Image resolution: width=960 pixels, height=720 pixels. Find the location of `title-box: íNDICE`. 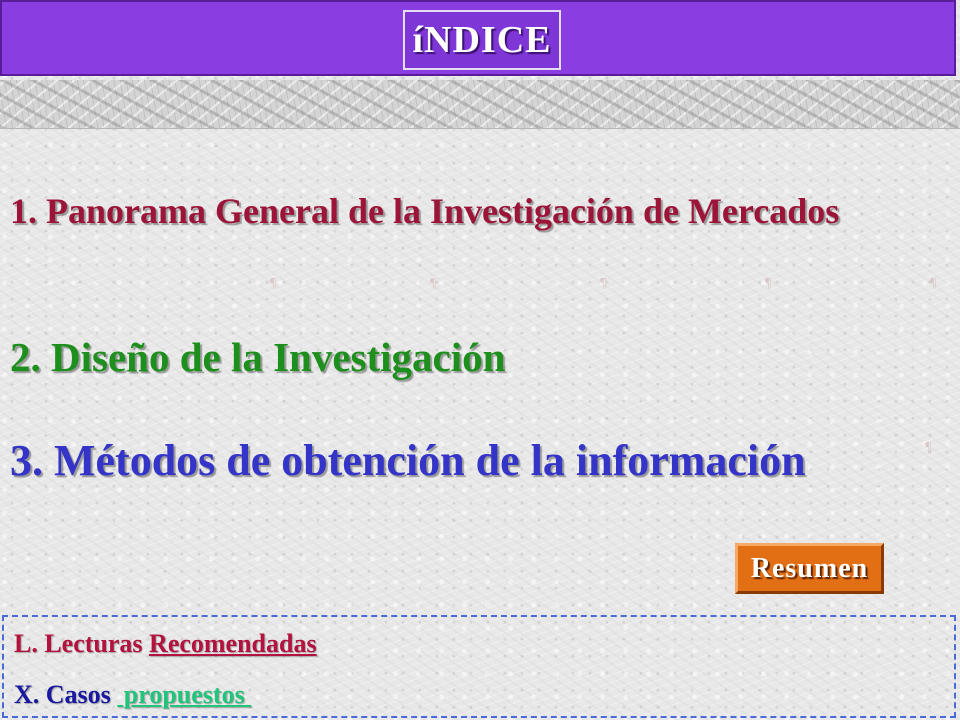

title-box: íNDICE is located at coordinates (482, 40).